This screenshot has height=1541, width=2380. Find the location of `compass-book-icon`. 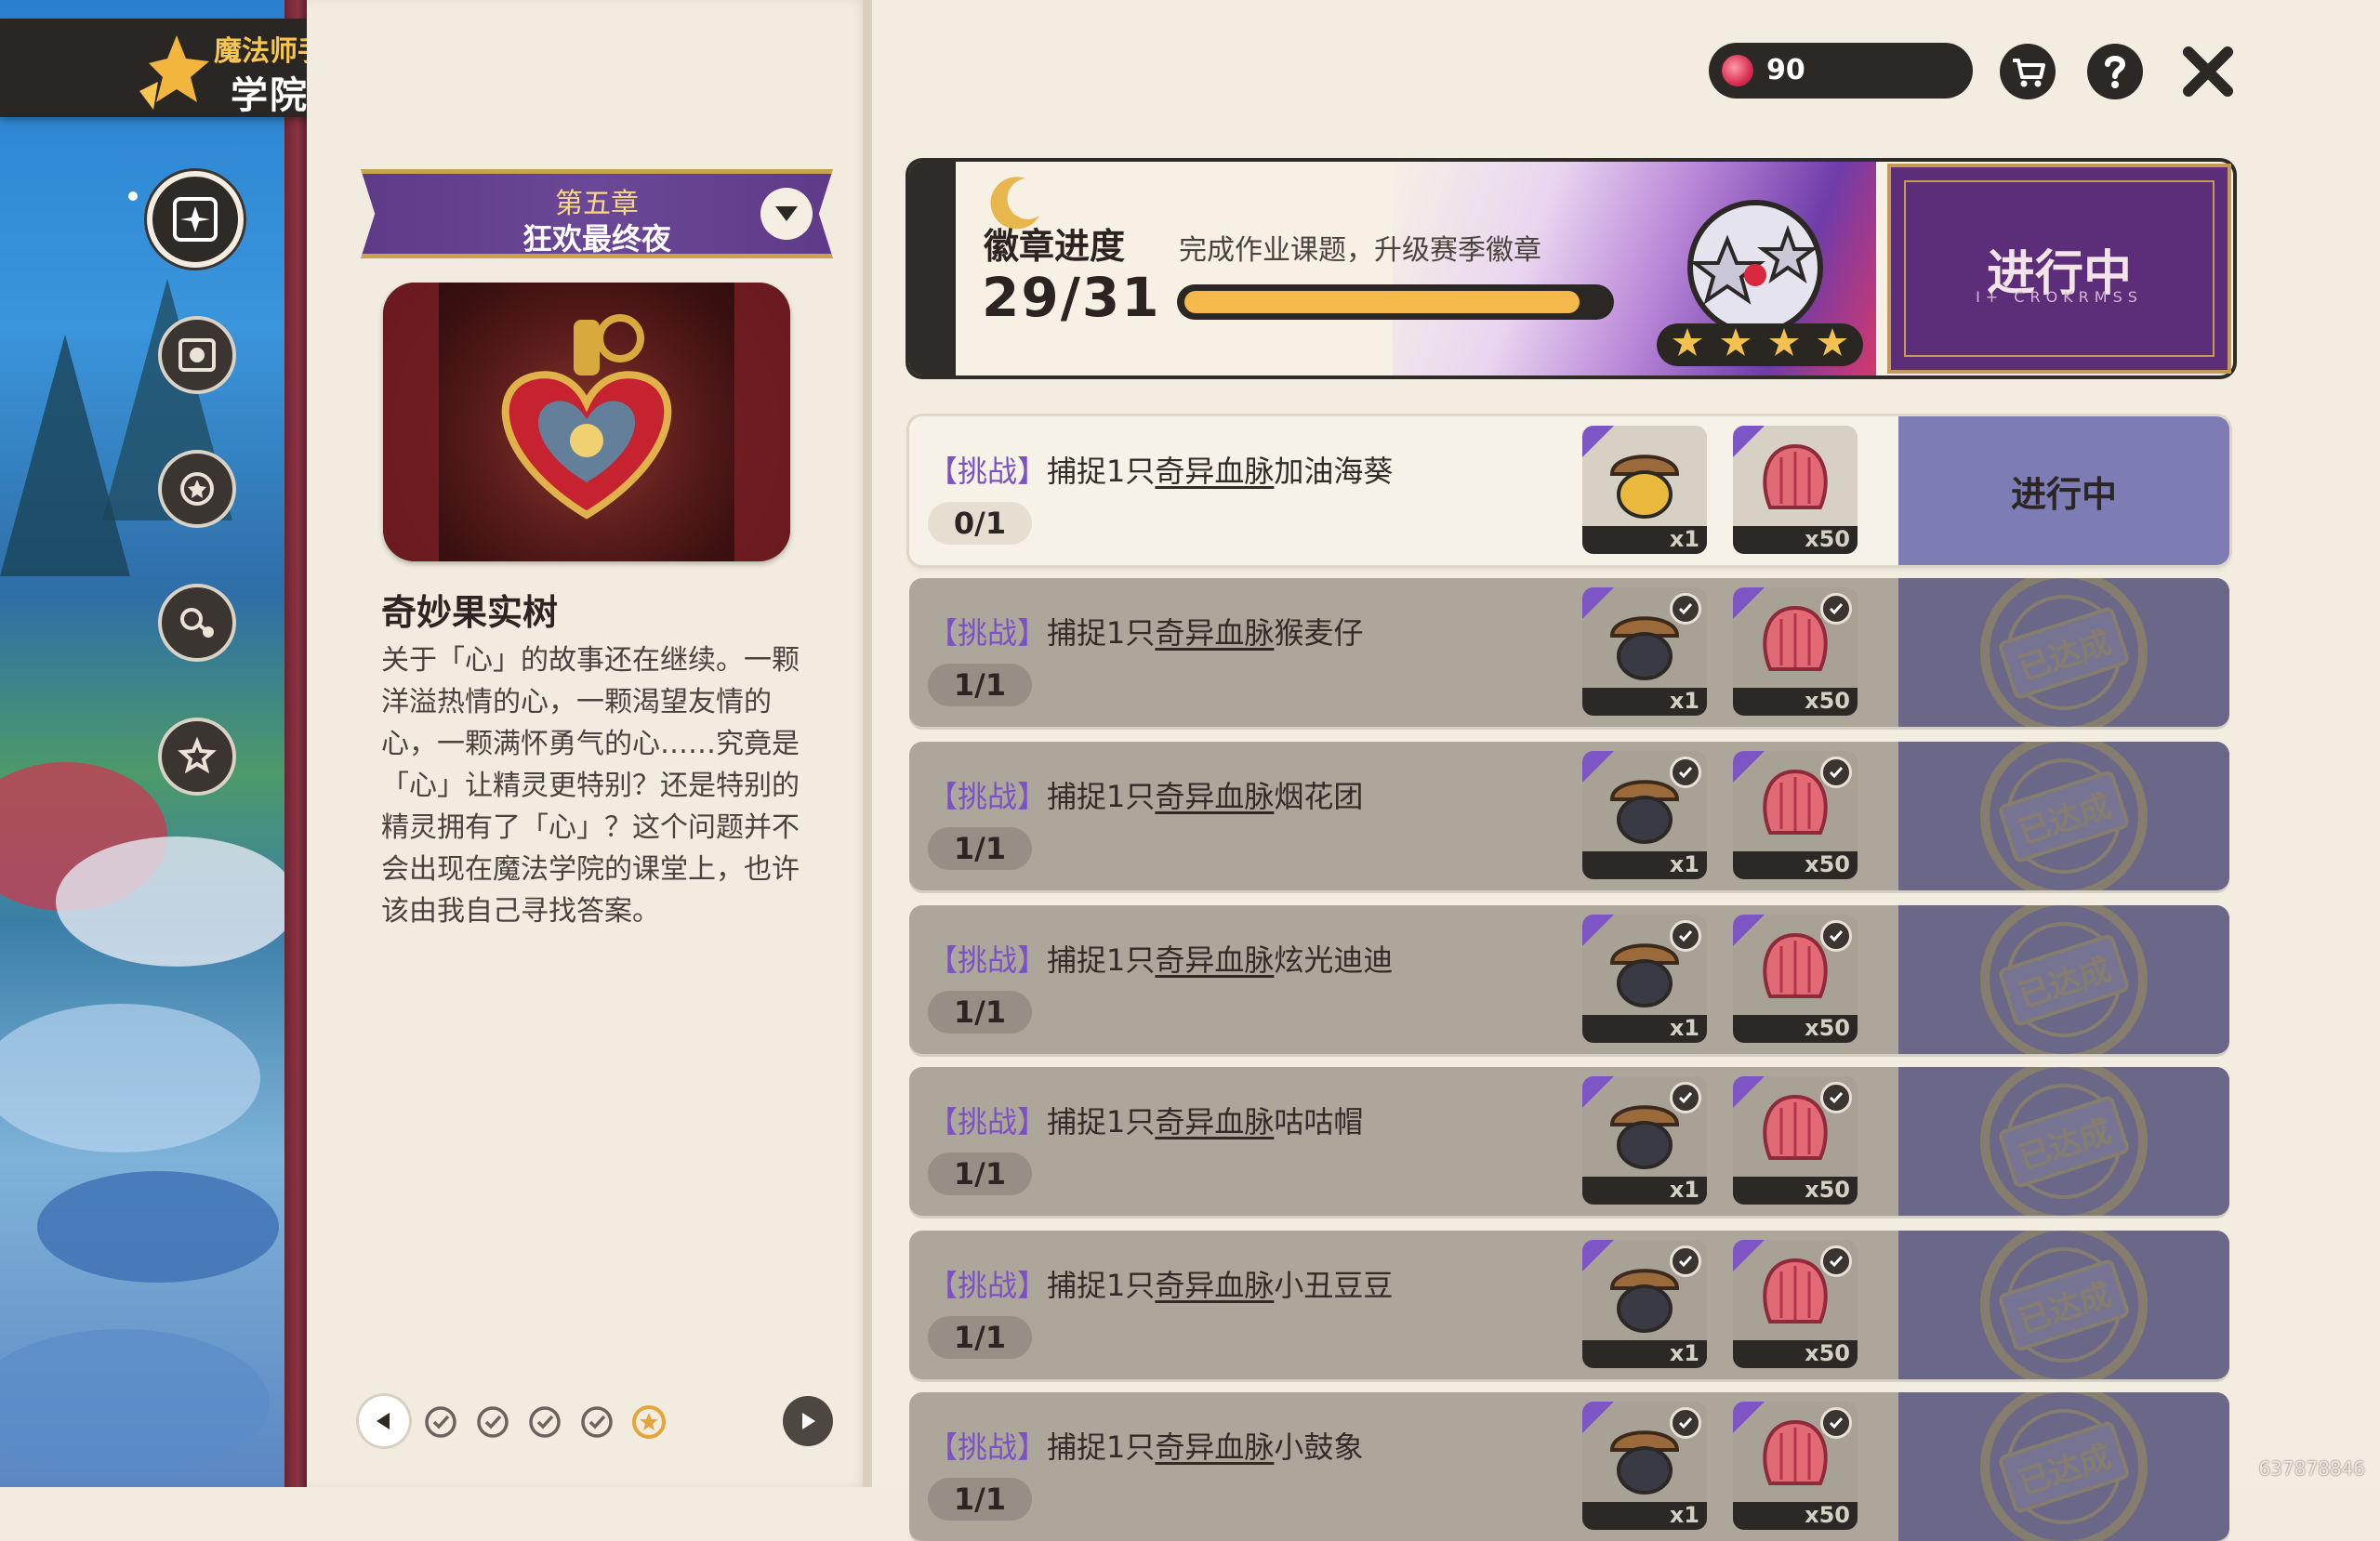

compass-book-icon is located at coordinates (195, 219).